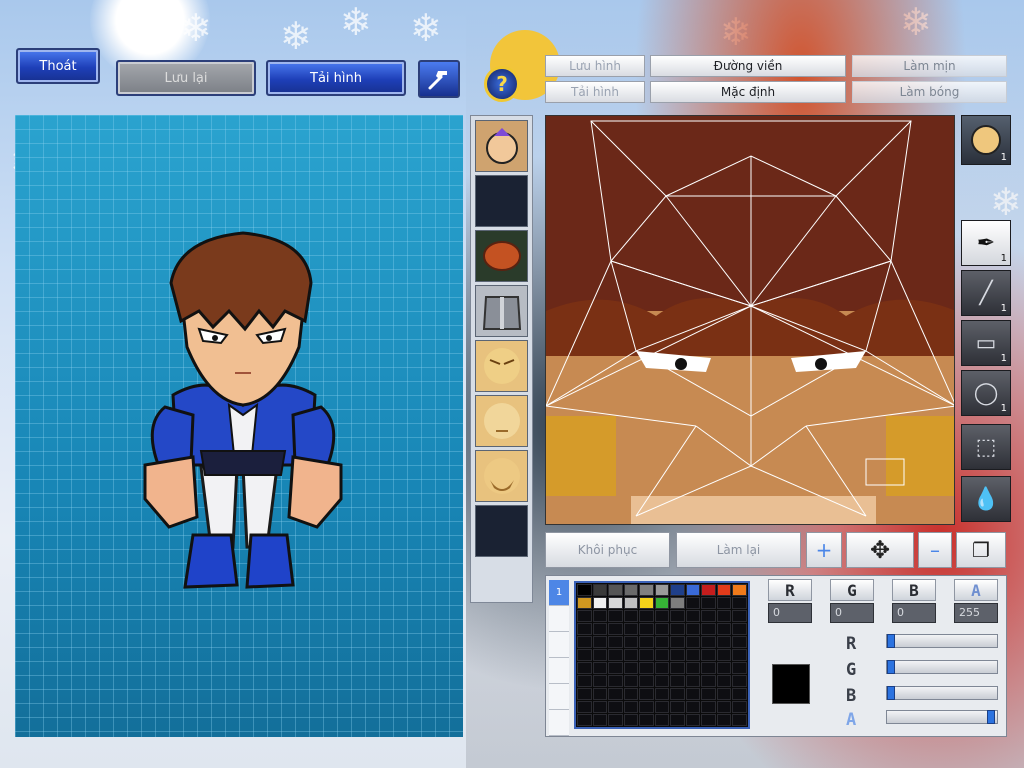  I want to click on blue-channel-button: B, so click(914, 590).